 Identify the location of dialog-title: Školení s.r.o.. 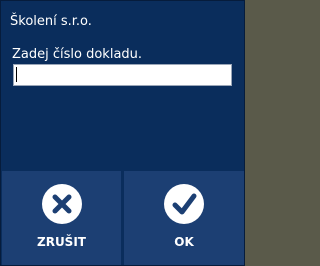
(51, 21).